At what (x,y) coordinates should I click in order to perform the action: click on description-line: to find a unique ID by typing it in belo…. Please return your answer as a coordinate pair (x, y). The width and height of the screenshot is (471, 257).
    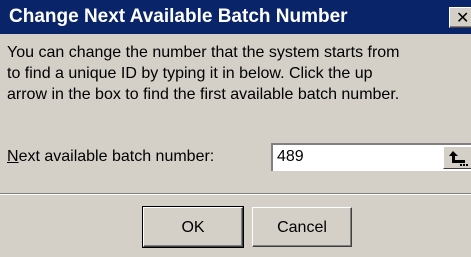
    Looking at the image, I should click on (190, 73).